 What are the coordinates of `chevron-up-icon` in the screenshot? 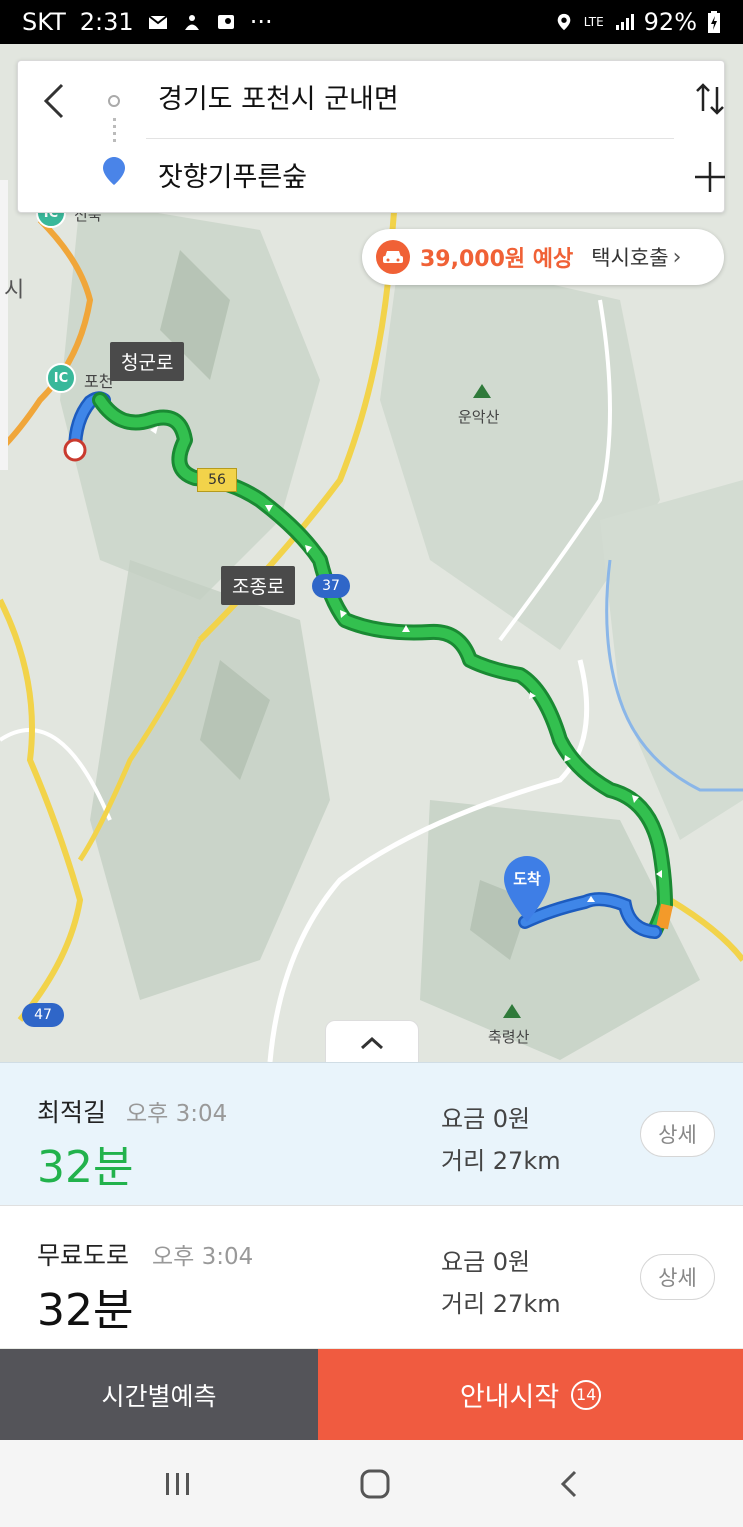 It's located at (372, 1042).